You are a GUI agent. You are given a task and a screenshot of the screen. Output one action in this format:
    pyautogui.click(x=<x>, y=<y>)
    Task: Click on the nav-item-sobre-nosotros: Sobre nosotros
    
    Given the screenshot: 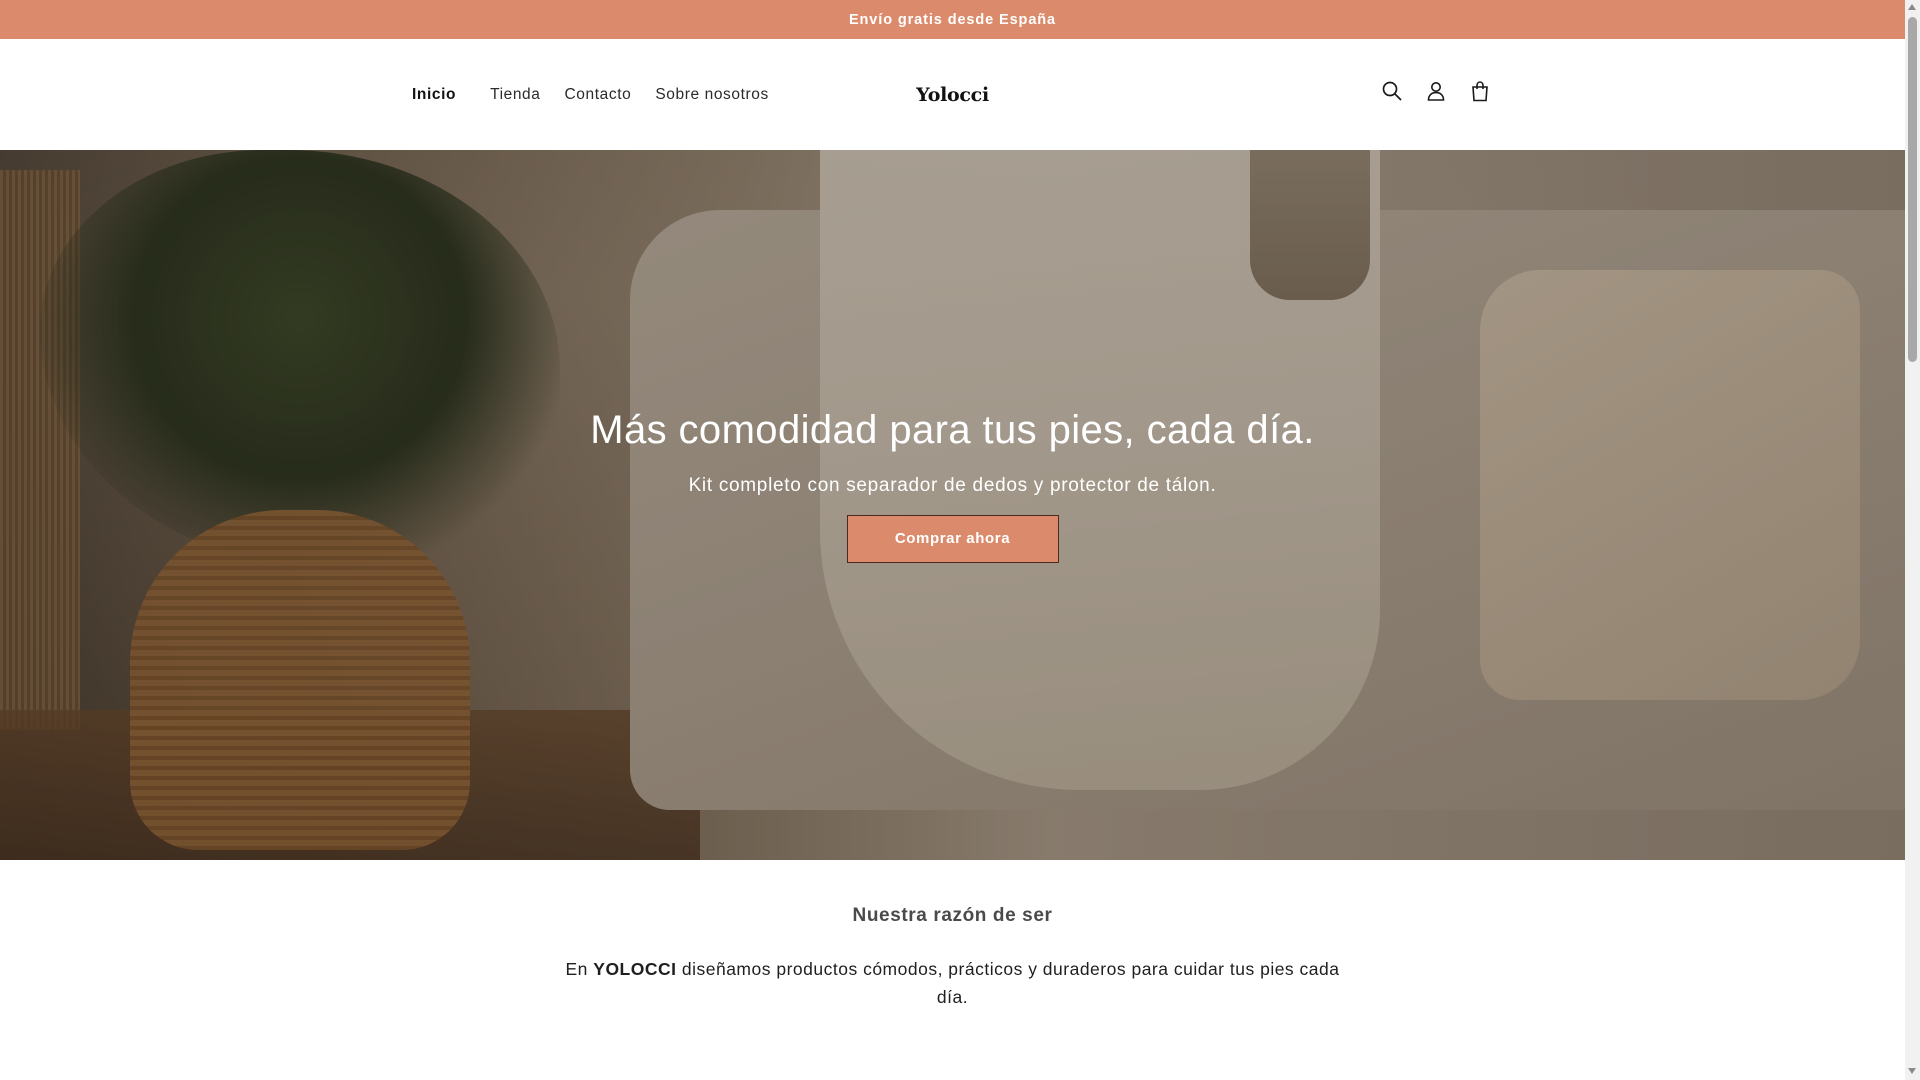 What is the action you would take?
    pyautogui.click(x=712, y=95)
    